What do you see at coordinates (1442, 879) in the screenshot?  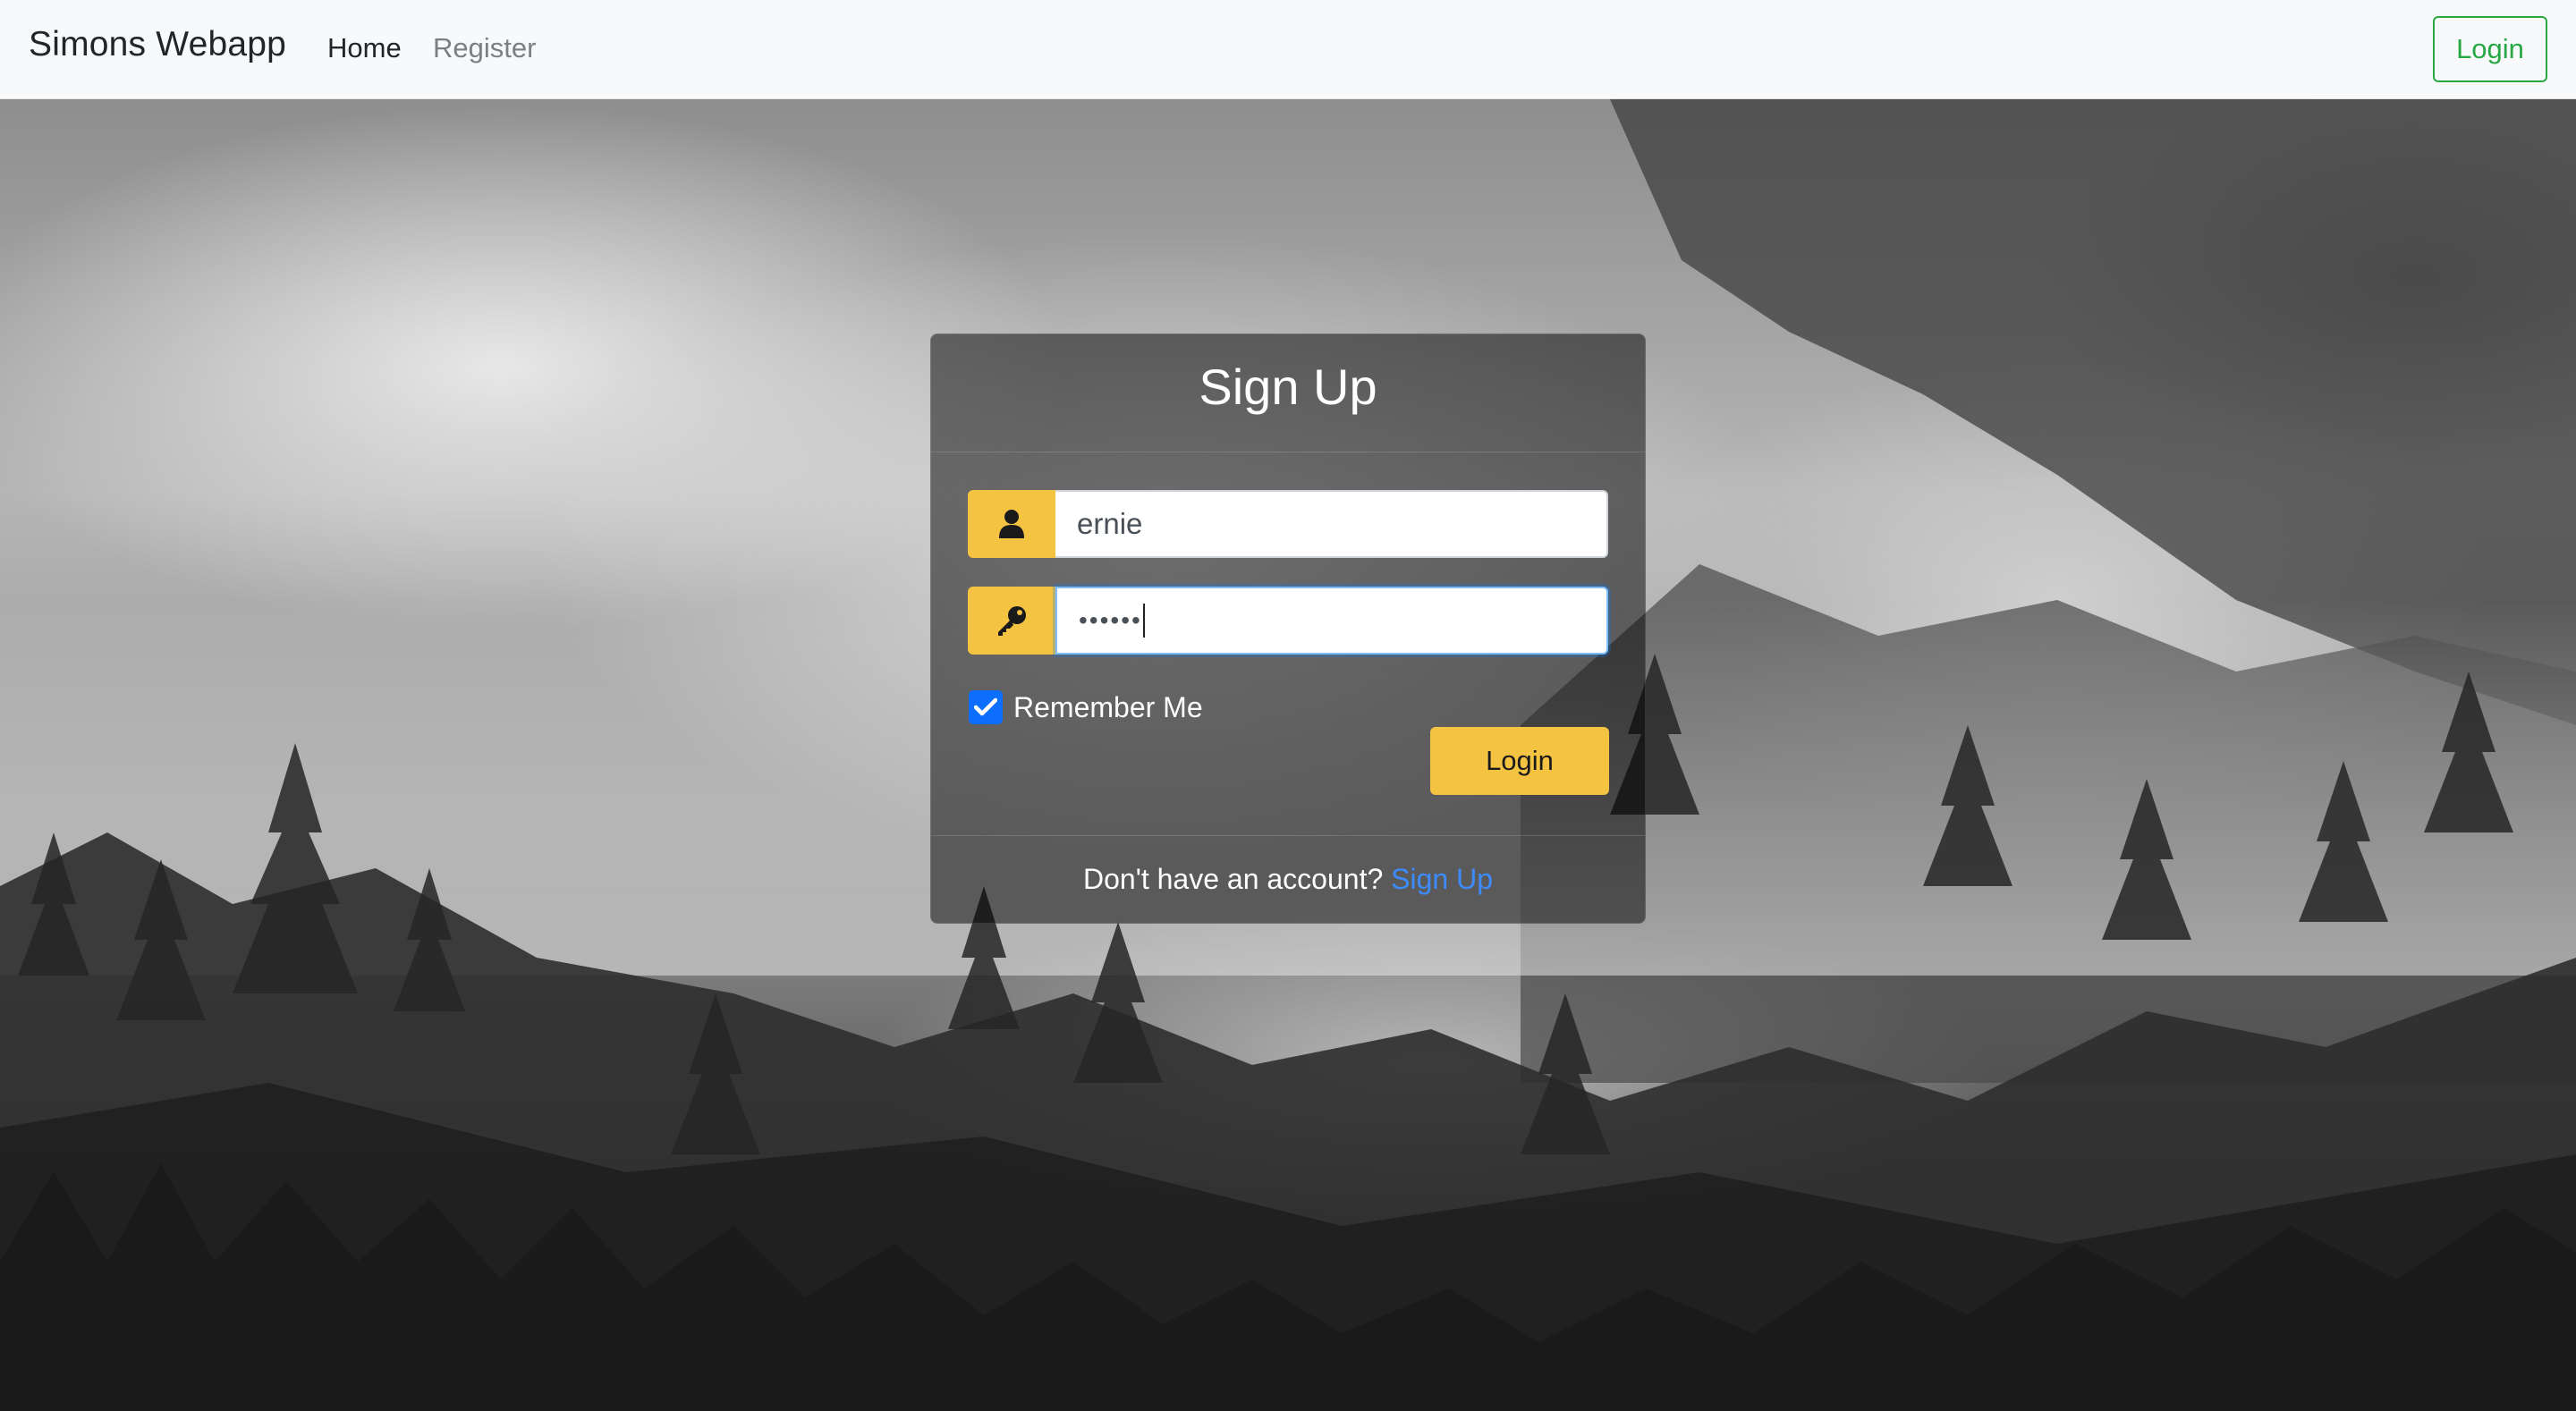 I see `signup-link: Sign Up` at bounding box center [1442, 879].